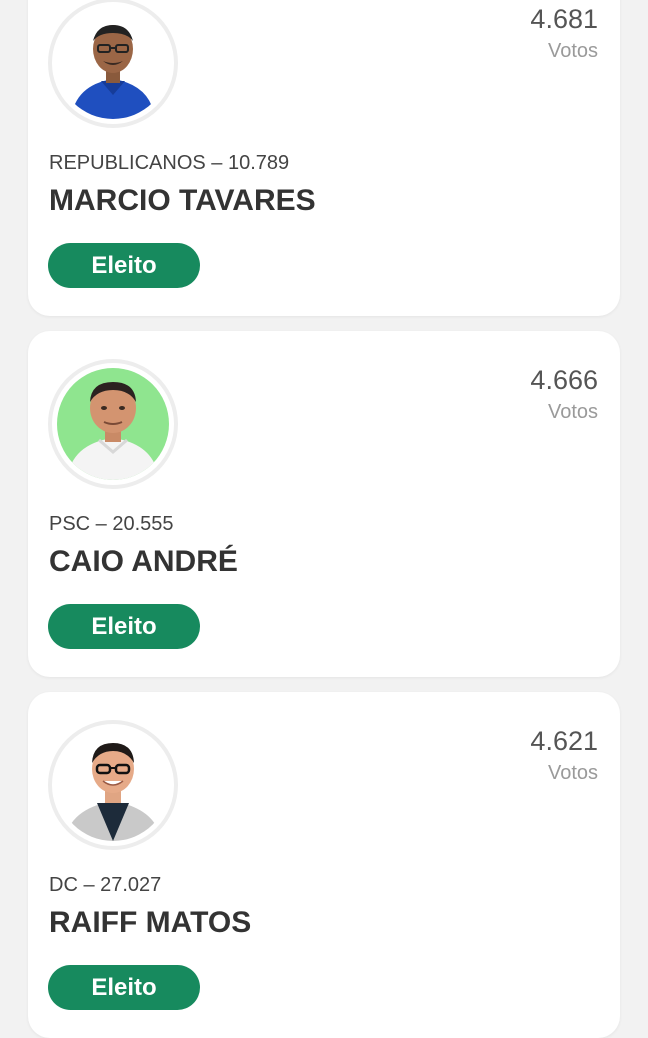 The image size is (648, 1038). Describe the element at coordinates (182, 200) in the screenshot. I see `candidate-name: MARCIO TAVARES` at that location.